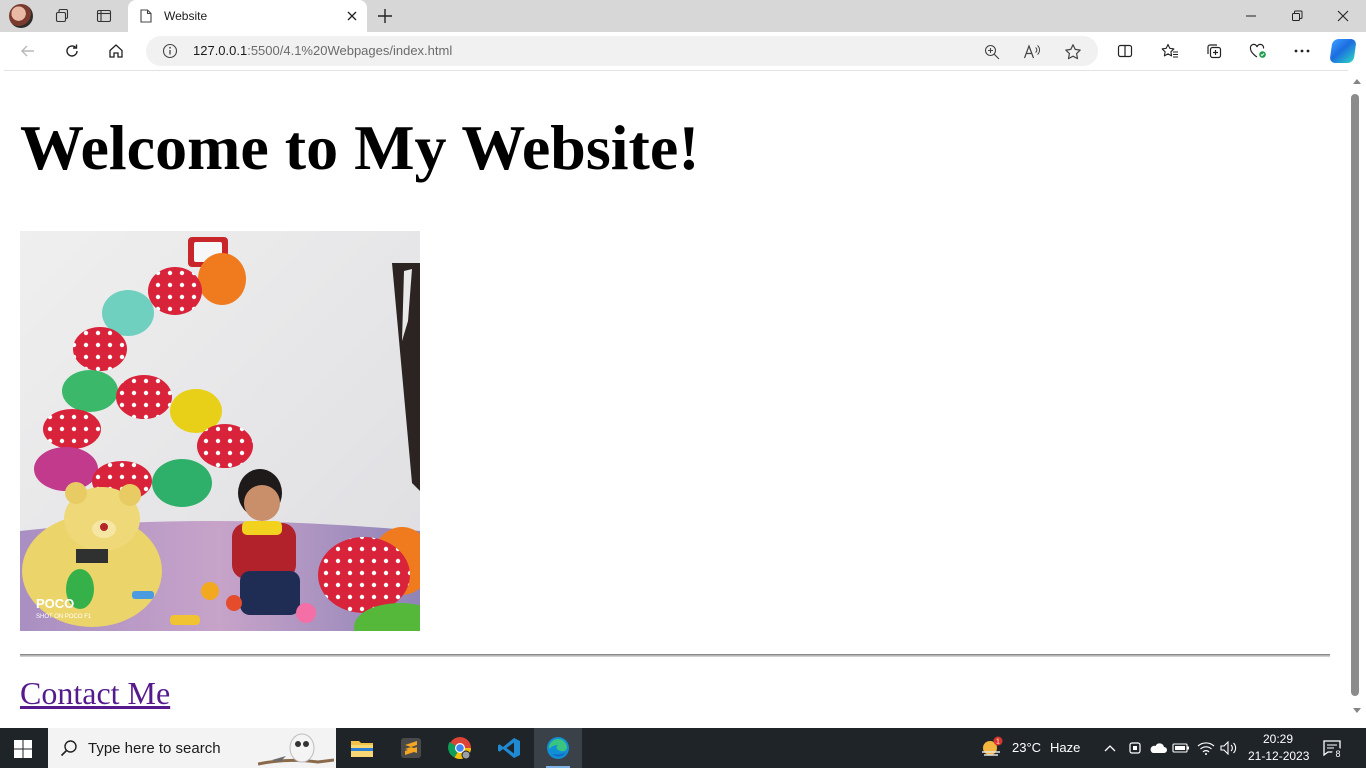  I want to click on show-hidden-icons-chevron-icon, so click(1110, 748).